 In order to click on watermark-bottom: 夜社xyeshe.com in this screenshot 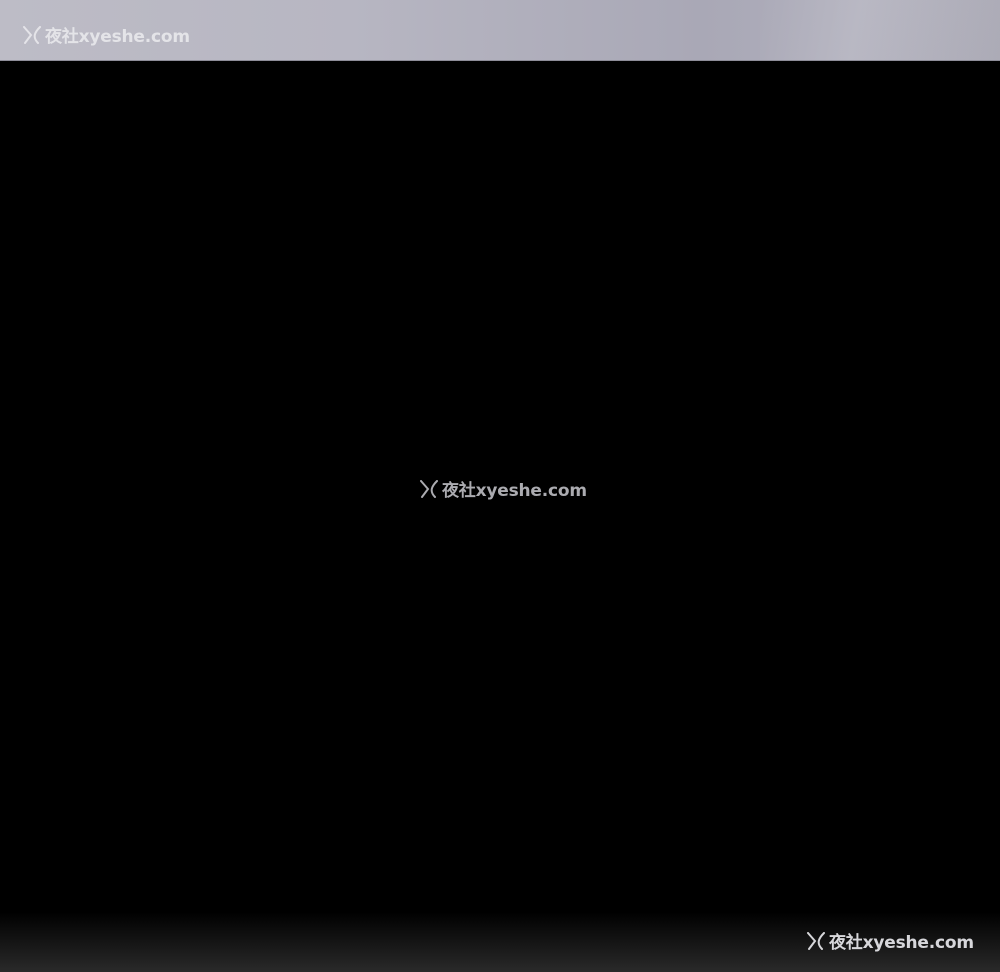, I will do `click(890, 940)`.